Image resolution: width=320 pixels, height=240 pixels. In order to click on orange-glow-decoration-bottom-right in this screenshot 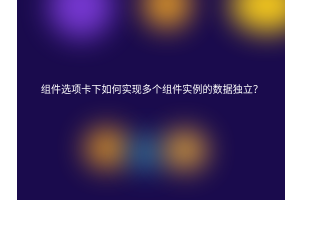, I will do `click(185, 150)`.